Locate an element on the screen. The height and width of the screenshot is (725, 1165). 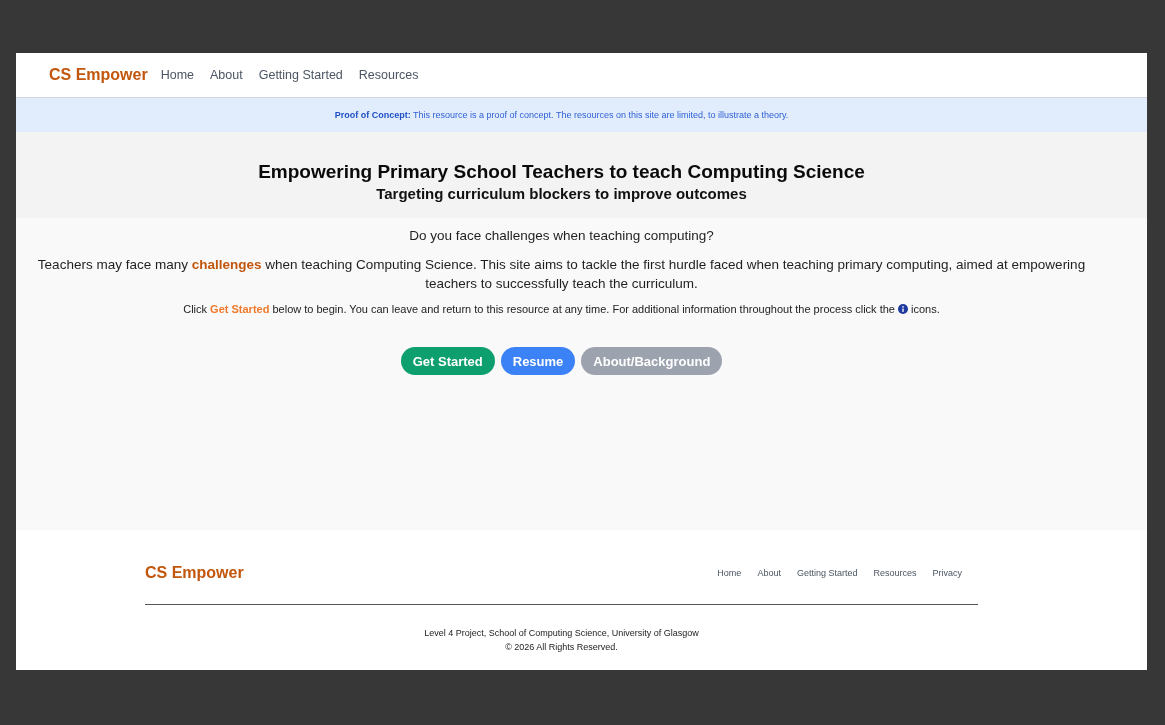
footer-logo: CS Empower is located at coordinates (194, 573).